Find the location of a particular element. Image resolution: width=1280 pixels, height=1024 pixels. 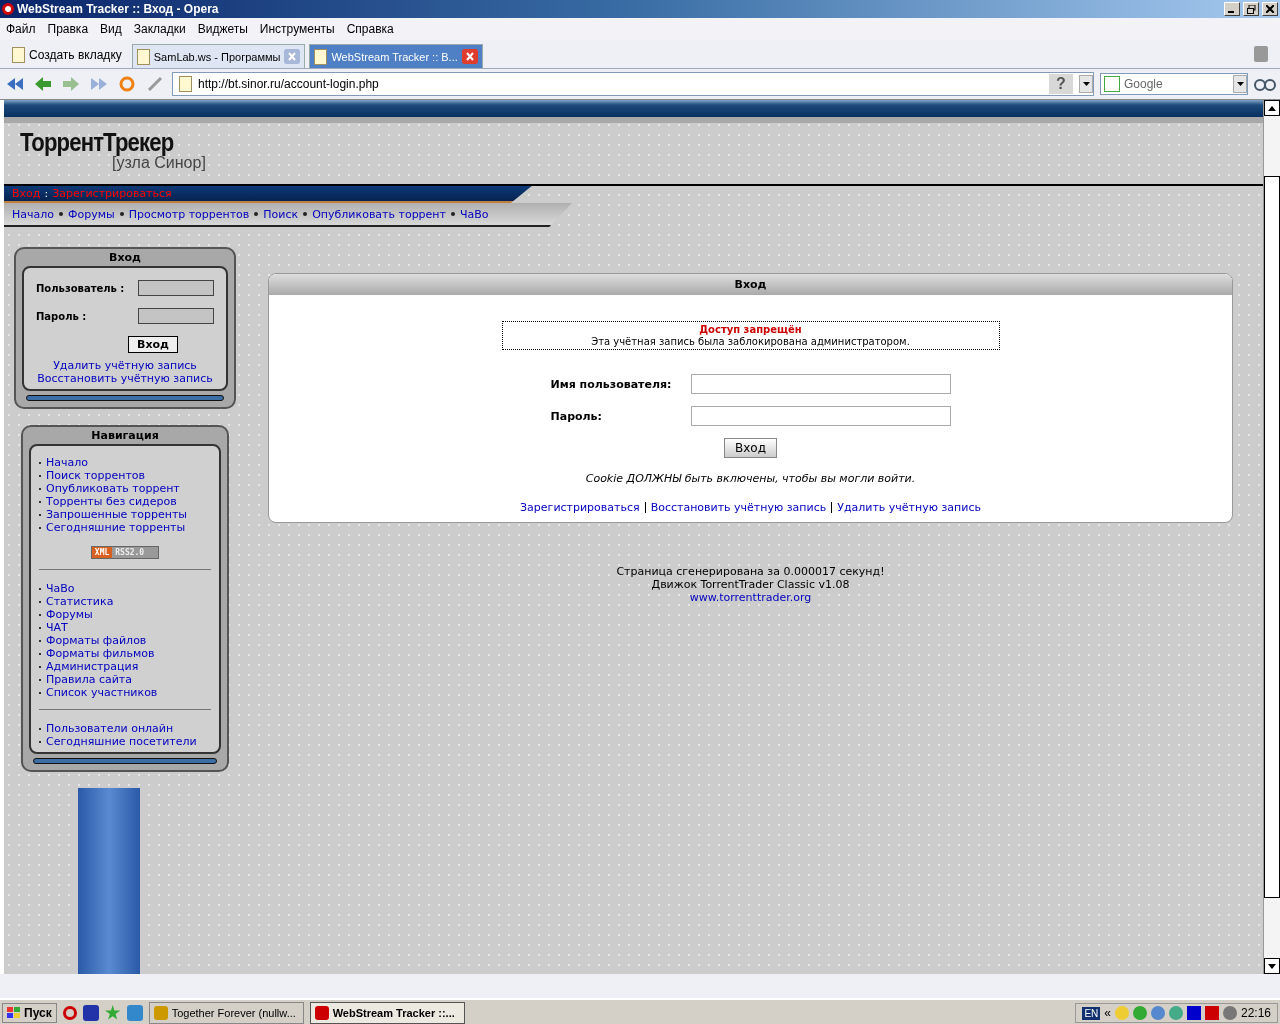

menu-item: Виджеты is located at coordinates (224, 29).